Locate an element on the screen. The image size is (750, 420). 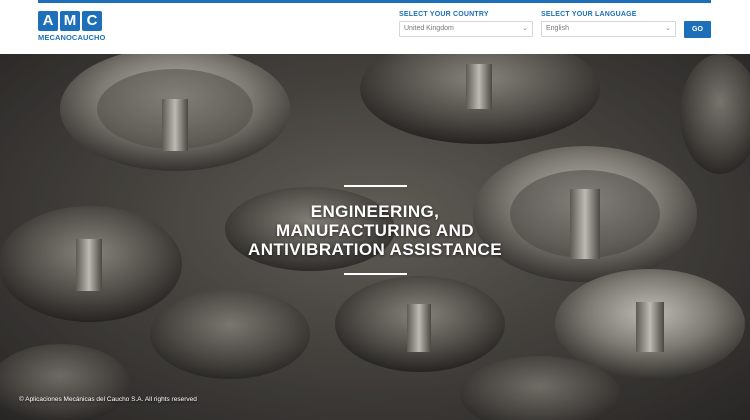
header-accent-line is located at coordinates (374, 1).